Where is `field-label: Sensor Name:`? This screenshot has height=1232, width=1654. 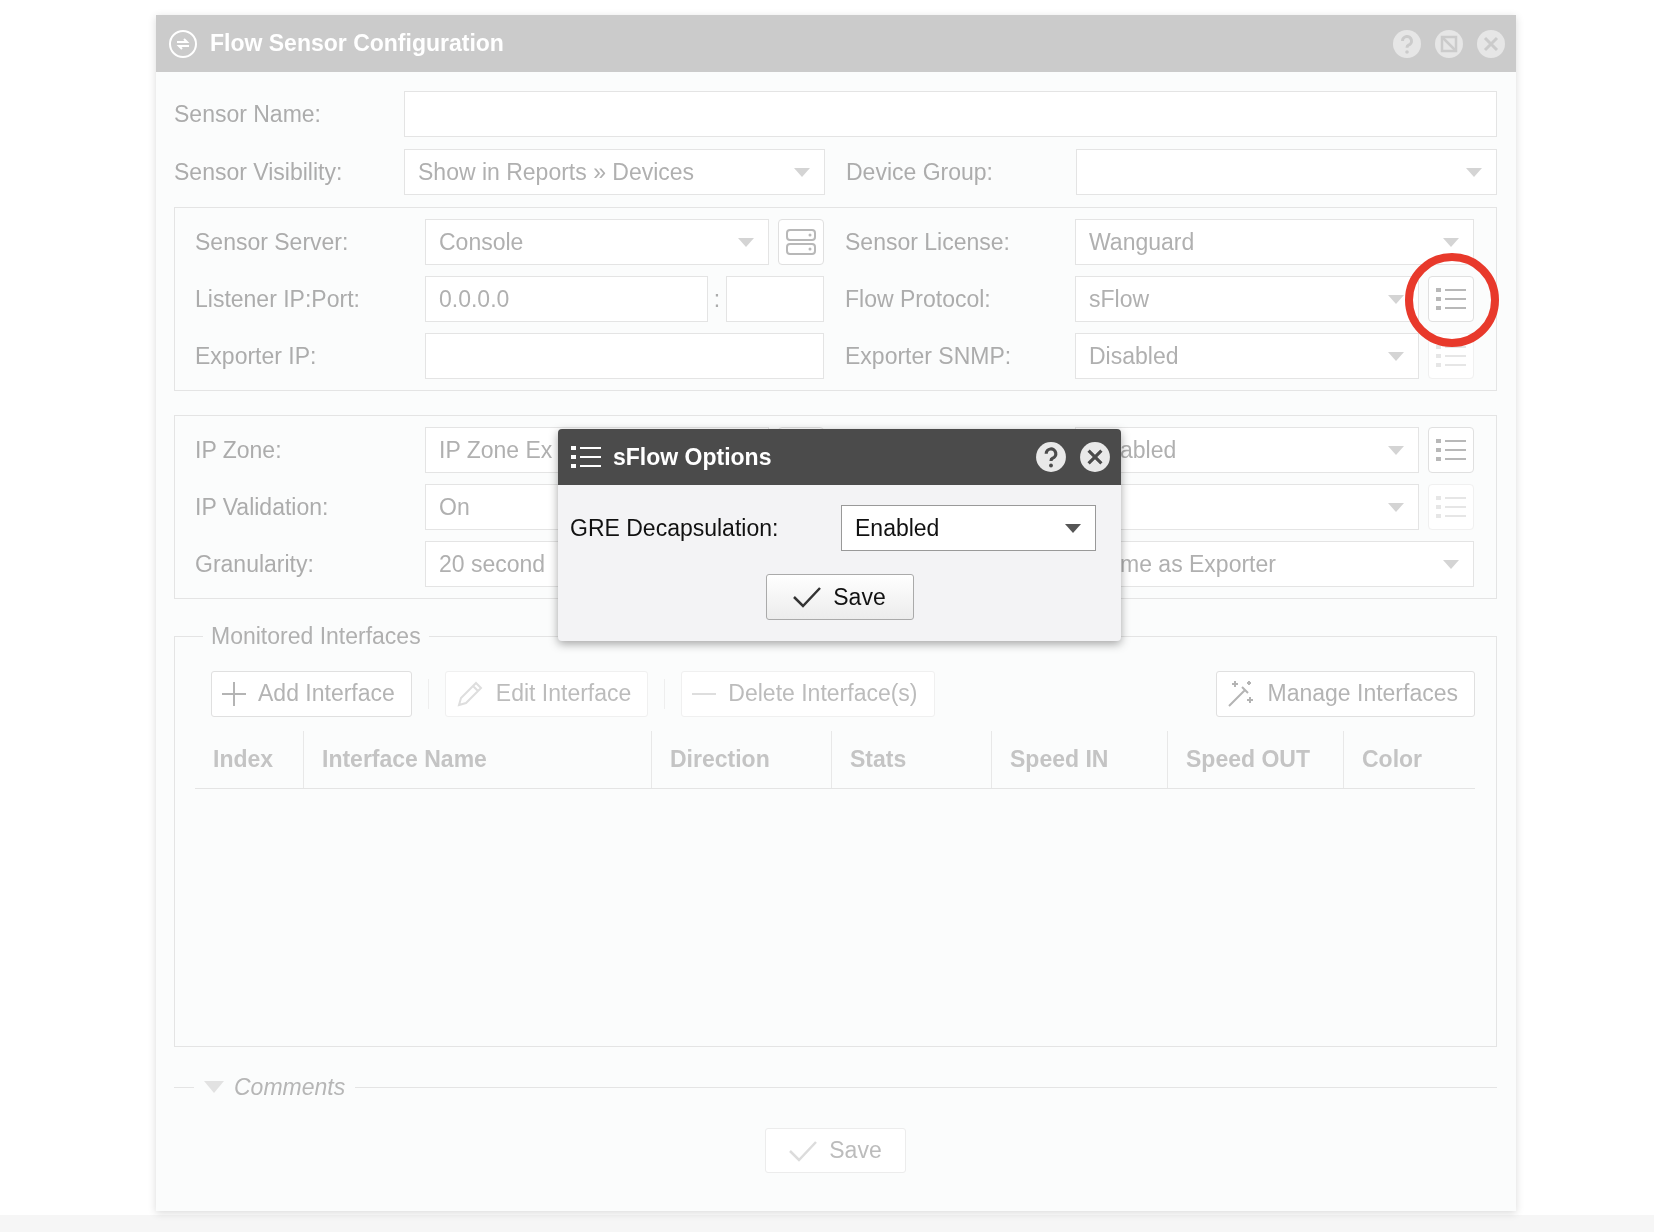
field-label: Sensor Name: is located at coordinates (248, 114).